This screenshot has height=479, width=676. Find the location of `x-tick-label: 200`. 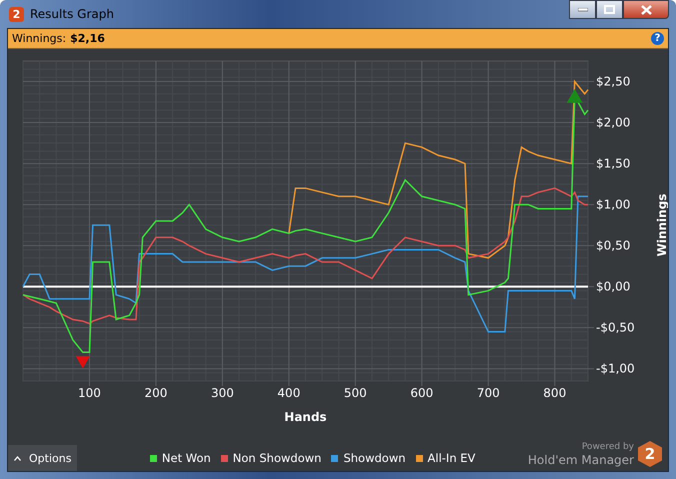

x-tick-label: 200 is located at coordinates (156, 393).